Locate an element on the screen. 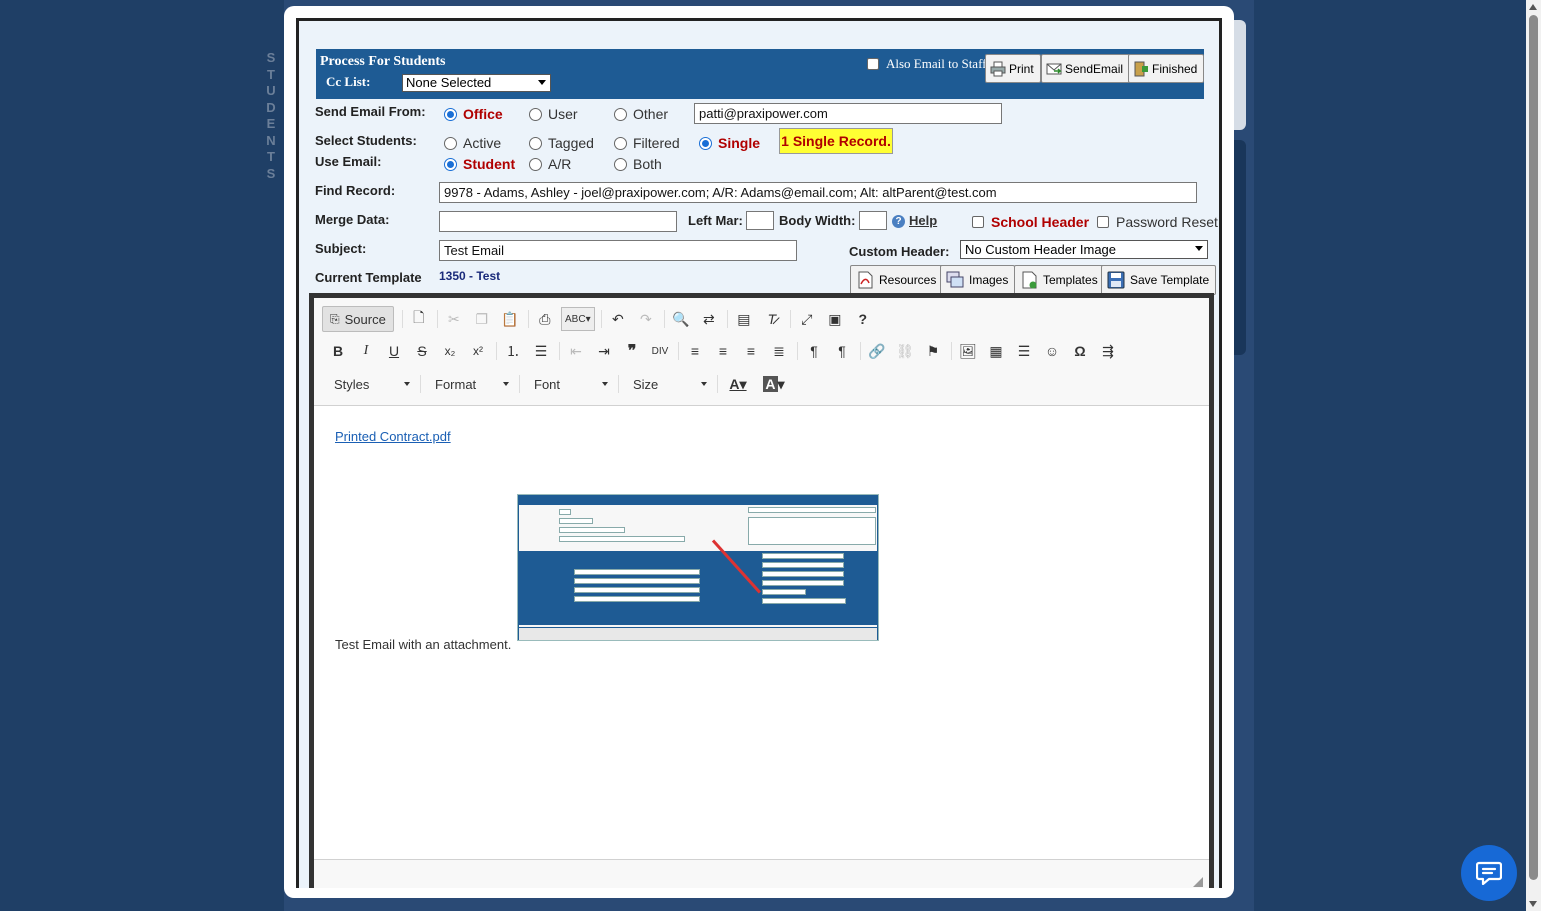 The height and width of the screenshot is (911, 1541). body-width-input is located at coordinates (873, 220).